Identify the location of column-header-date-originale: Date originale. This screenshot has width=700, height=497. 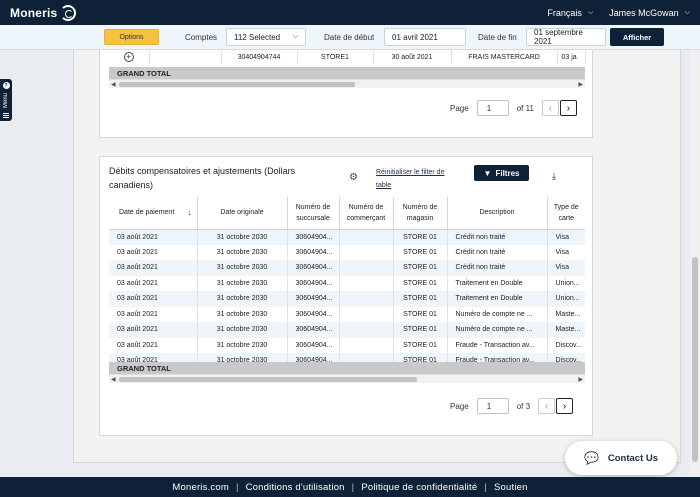
(242, 213).